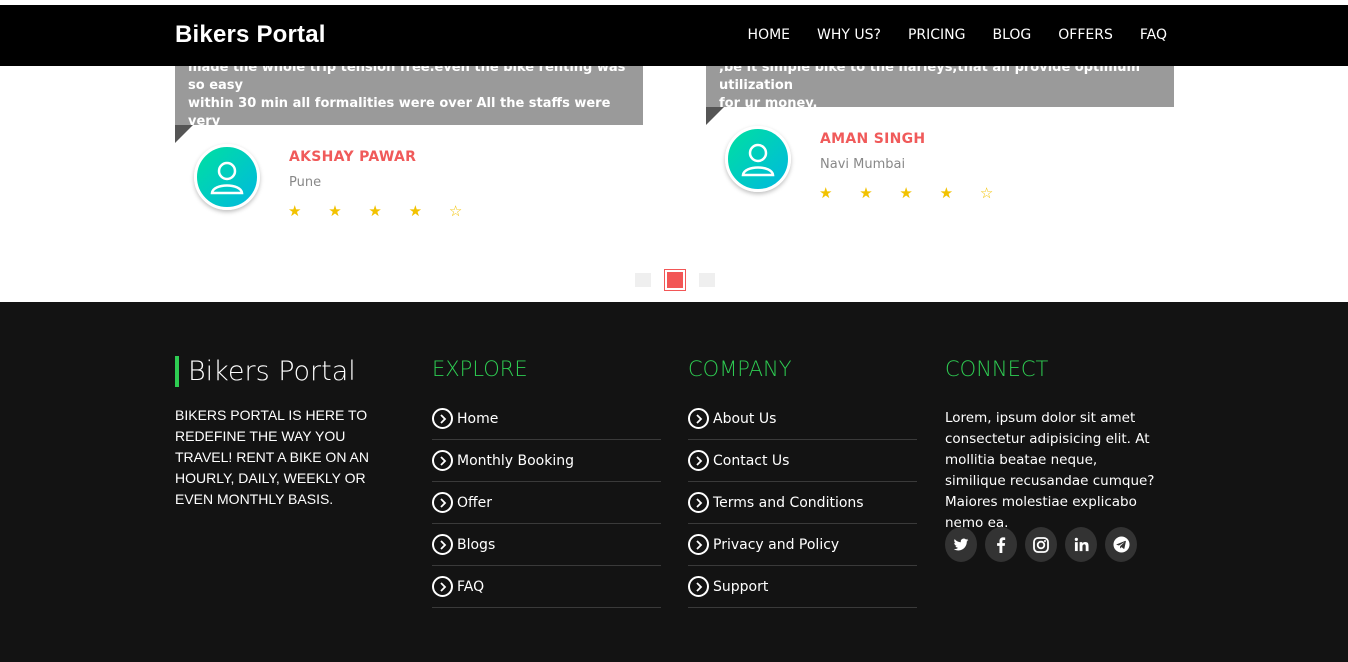 The width and height of the screenshot is (1348, 662). I want to click on footer-link-label: Privacy and Policy, so click(776, 544).